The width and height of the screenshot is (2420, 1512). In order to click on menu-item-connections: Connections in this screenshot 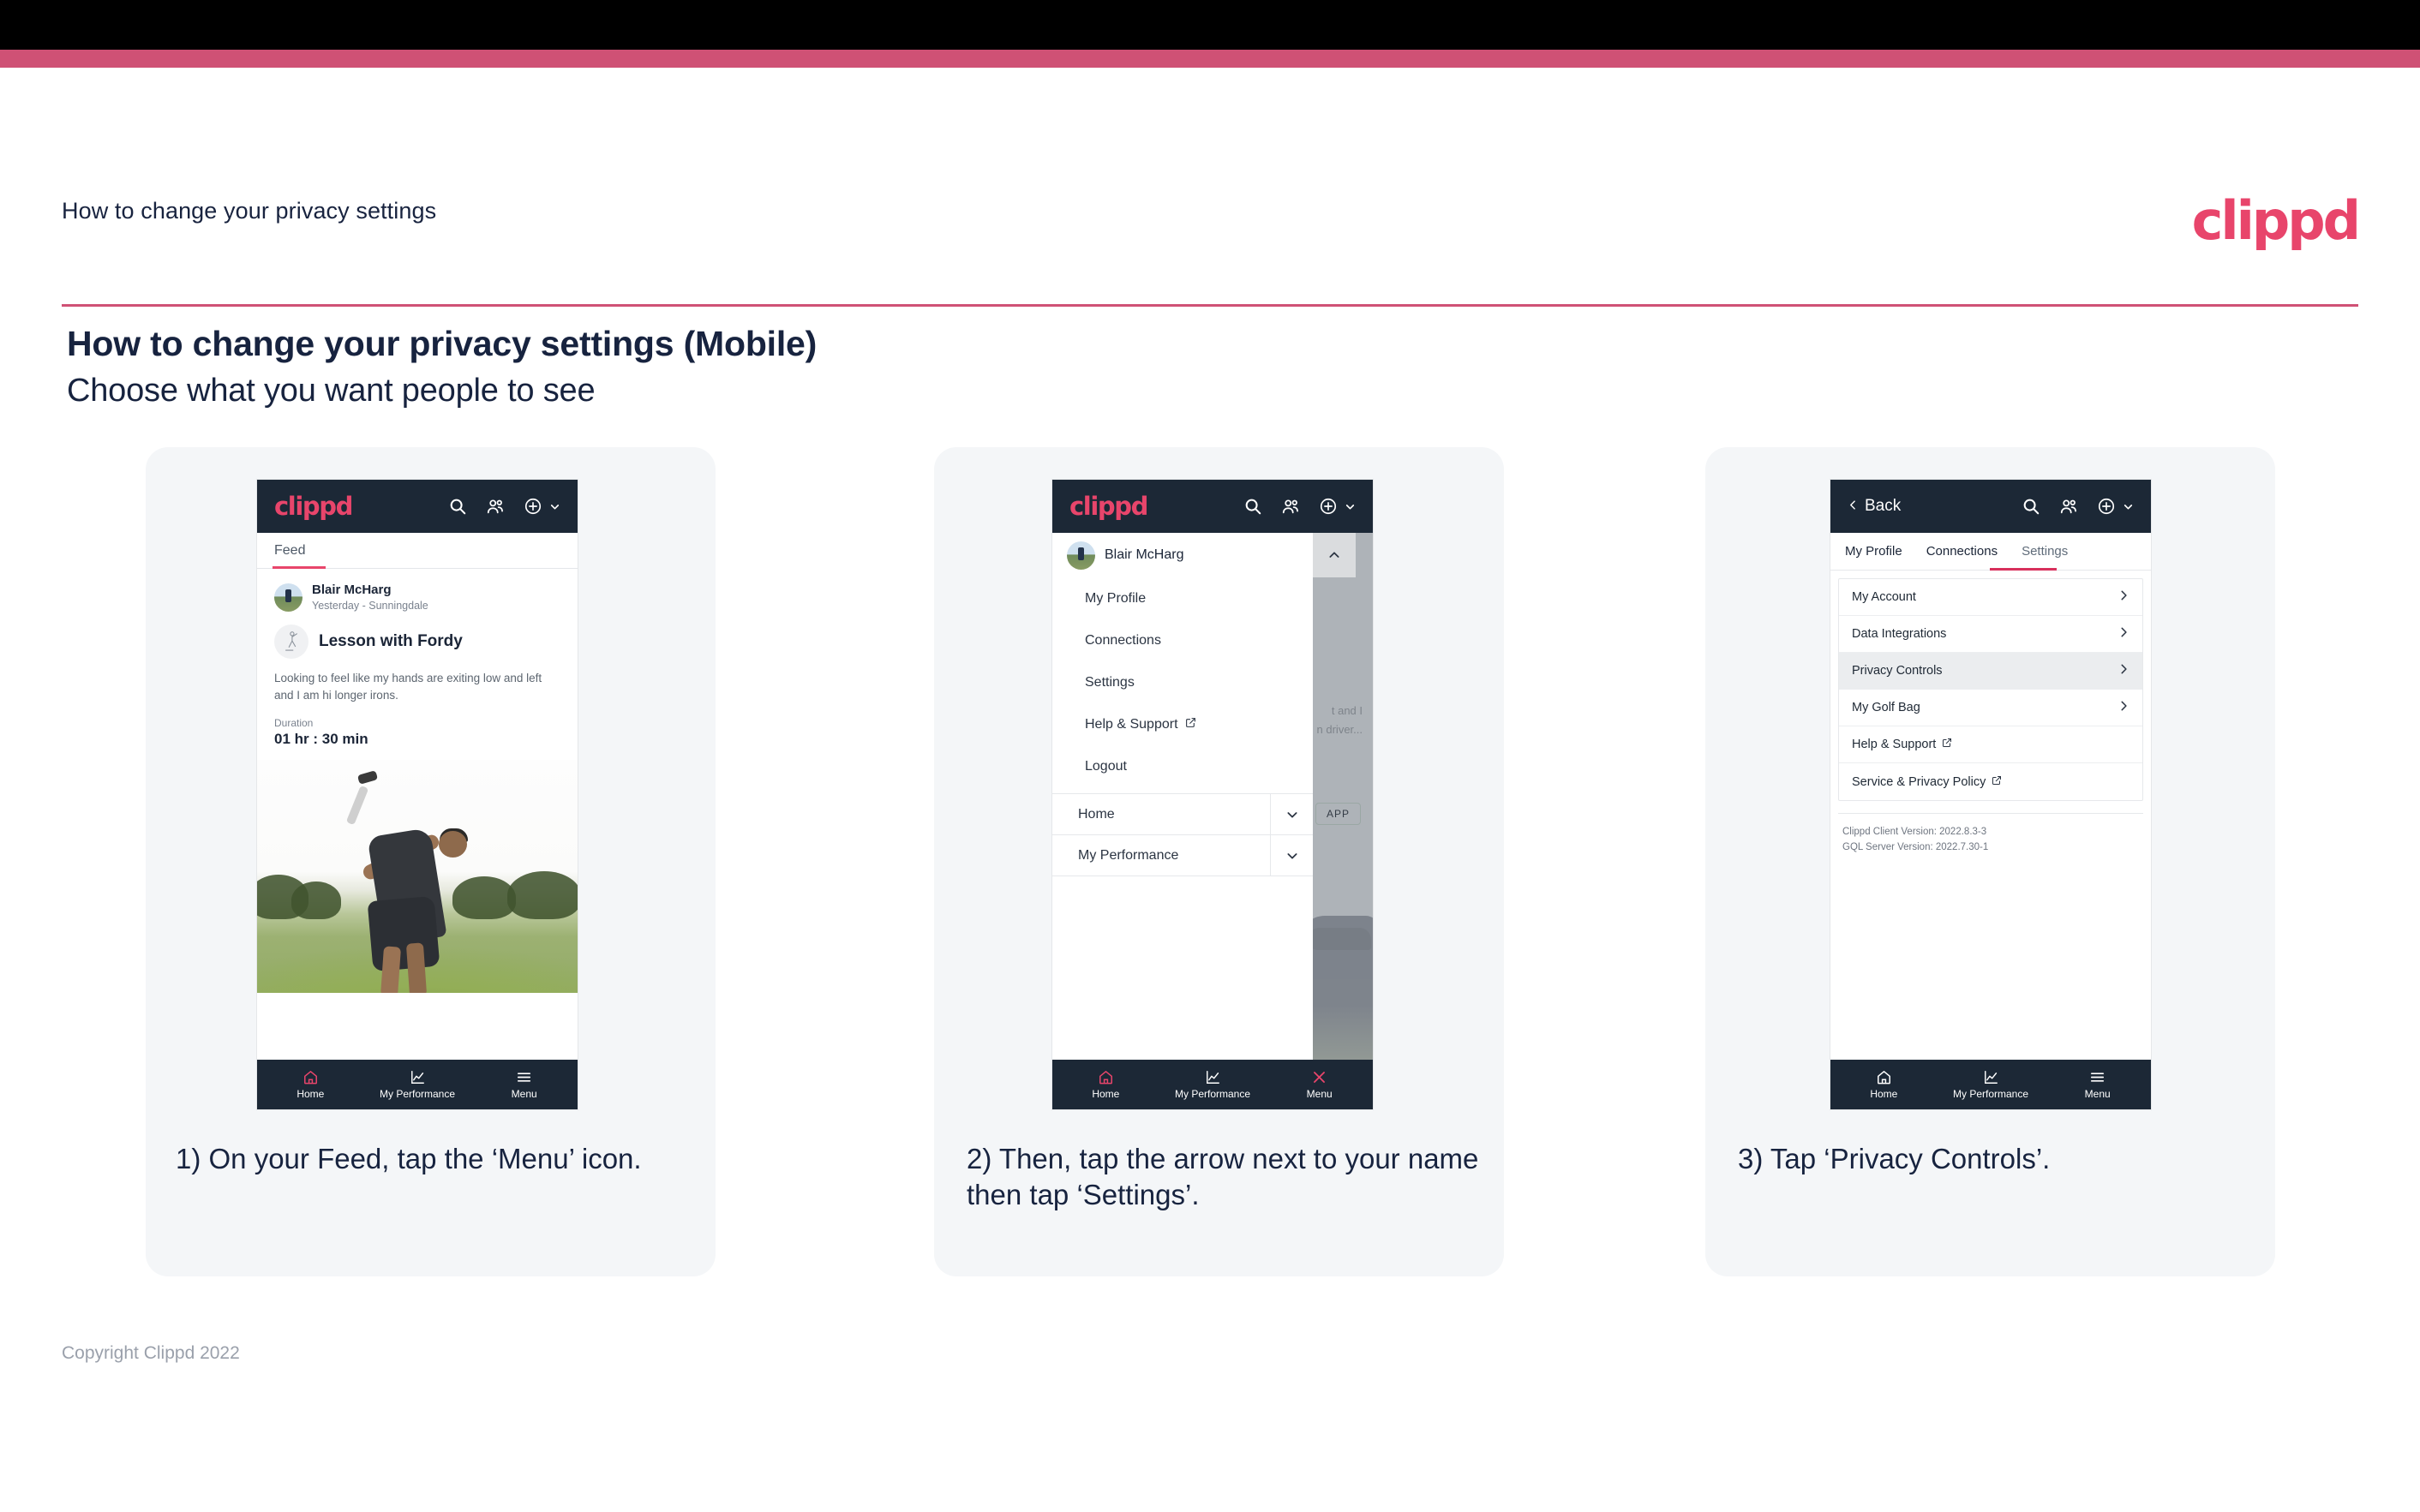, I will do `click(1182, 640)`.